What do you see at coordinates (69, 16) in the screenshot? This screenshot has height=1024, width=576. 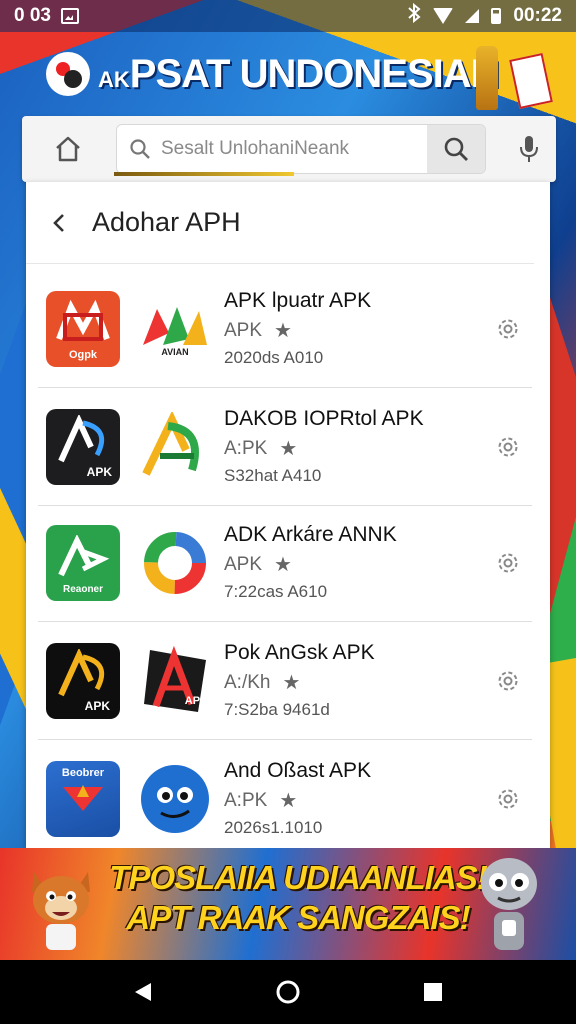 I see `image-icon` at bounding box center [69, 16].